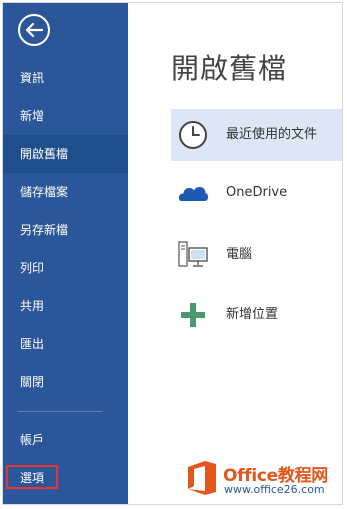 The width and height of the screenshot is (347, 509). Describe the element at coordinates (65, 116) in the screenshot. I see `nav-item-new: 新增` at that location.